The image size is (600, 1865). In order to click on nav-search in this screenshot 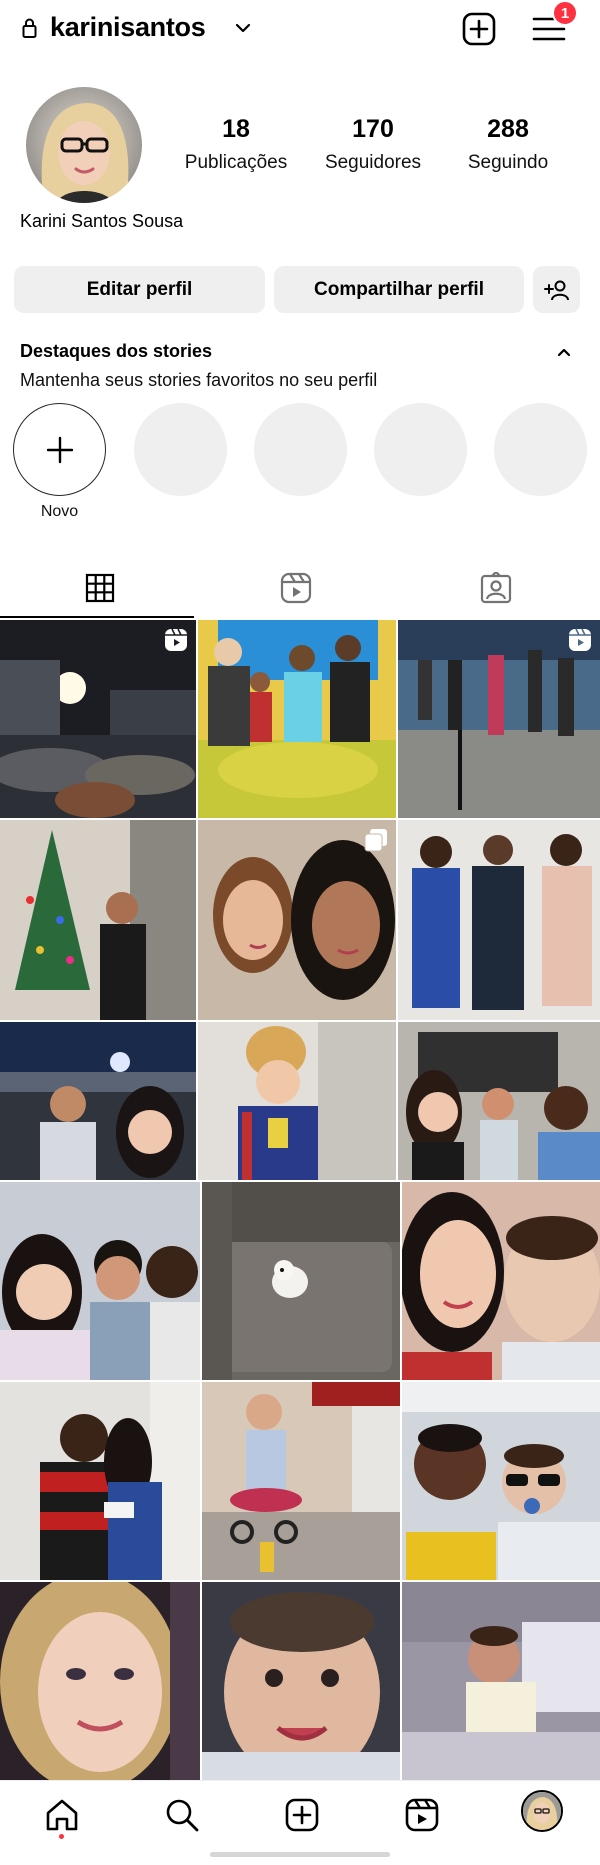, I will do `click(182, 1815)`.